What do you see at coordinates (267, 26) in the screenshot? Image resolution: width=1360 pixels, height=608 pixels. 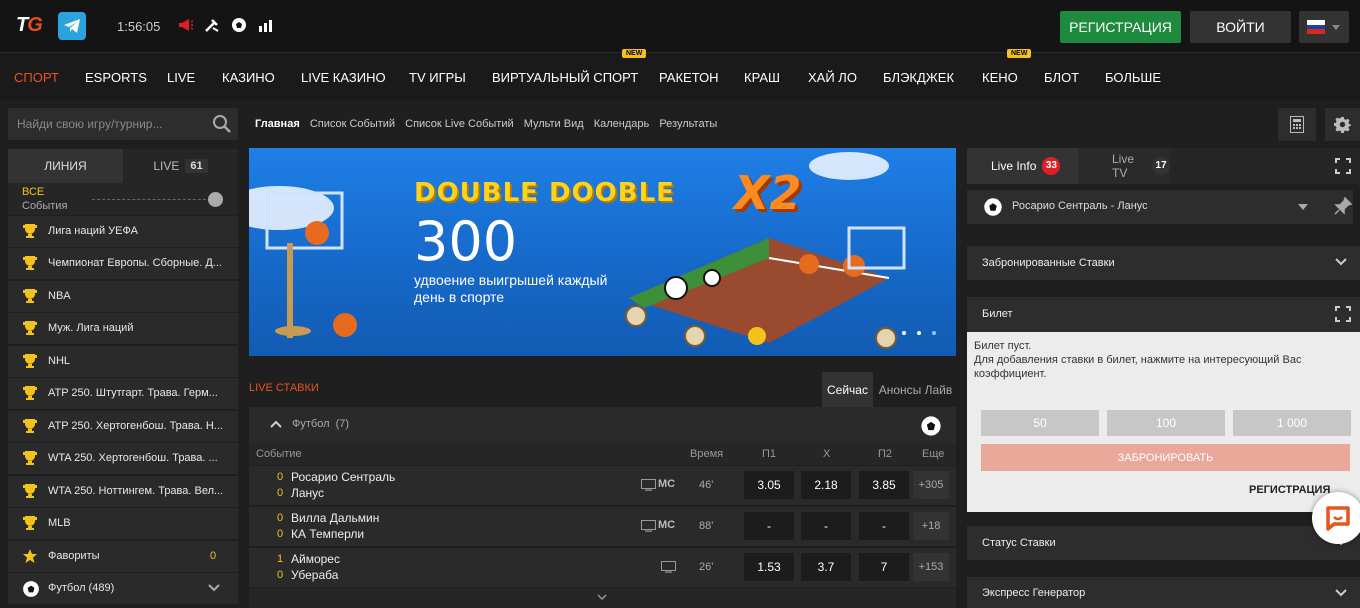 I see `stats-icon` at bounding box center [267, 26].